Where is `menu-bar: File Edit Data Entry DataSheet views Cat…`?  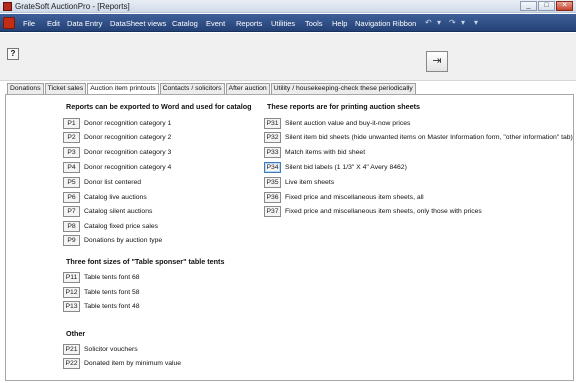 menu-bar: File Edit Data Entry DataSheet views Cat… is located at coordinates (288, 23).